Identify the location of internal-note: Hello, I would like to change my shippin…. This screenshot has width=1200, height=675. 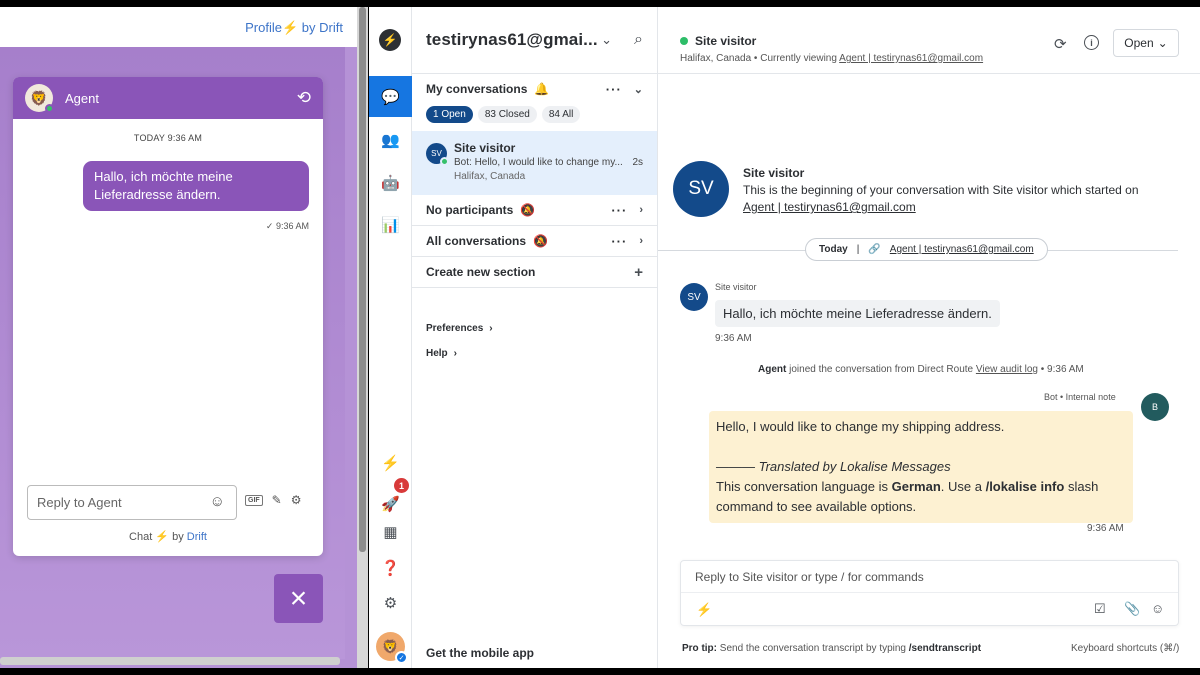
(921, 467).